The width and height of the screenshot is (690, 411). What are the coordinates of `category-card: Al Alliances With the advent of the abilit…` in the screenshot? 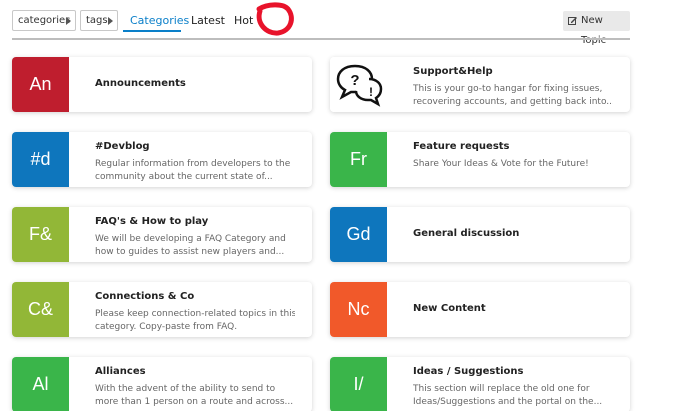 It's located at (162, 384).